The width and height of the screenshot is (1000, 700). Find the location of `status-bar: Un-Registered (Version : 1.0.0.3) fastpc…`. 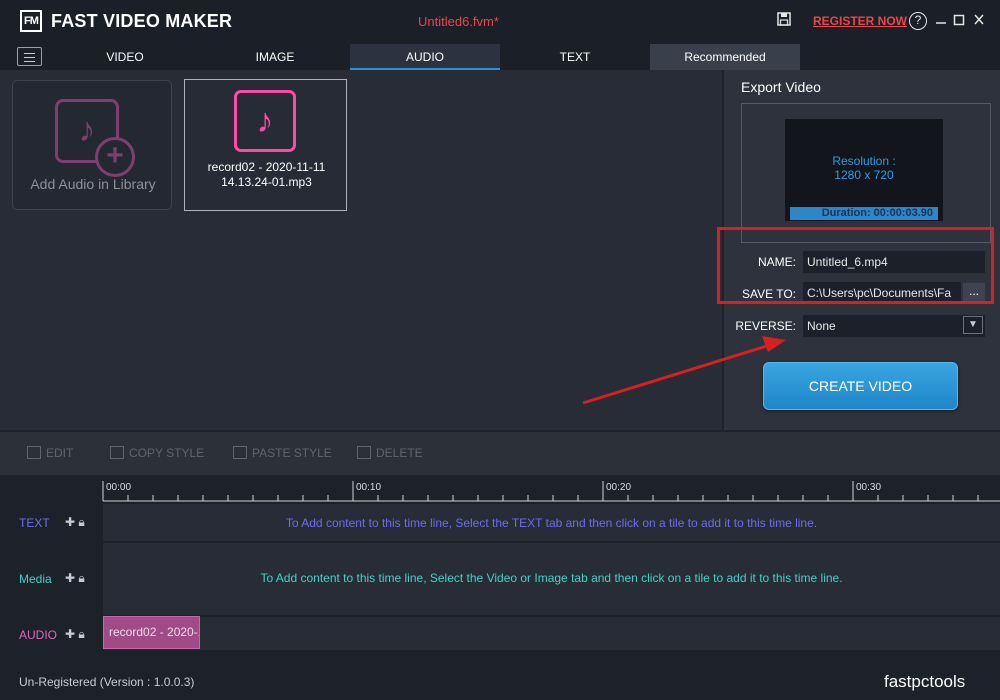

status-bar: Un-Registered (Version : 1.0.0.3) fastpc… is located at coordinates (500, 681).